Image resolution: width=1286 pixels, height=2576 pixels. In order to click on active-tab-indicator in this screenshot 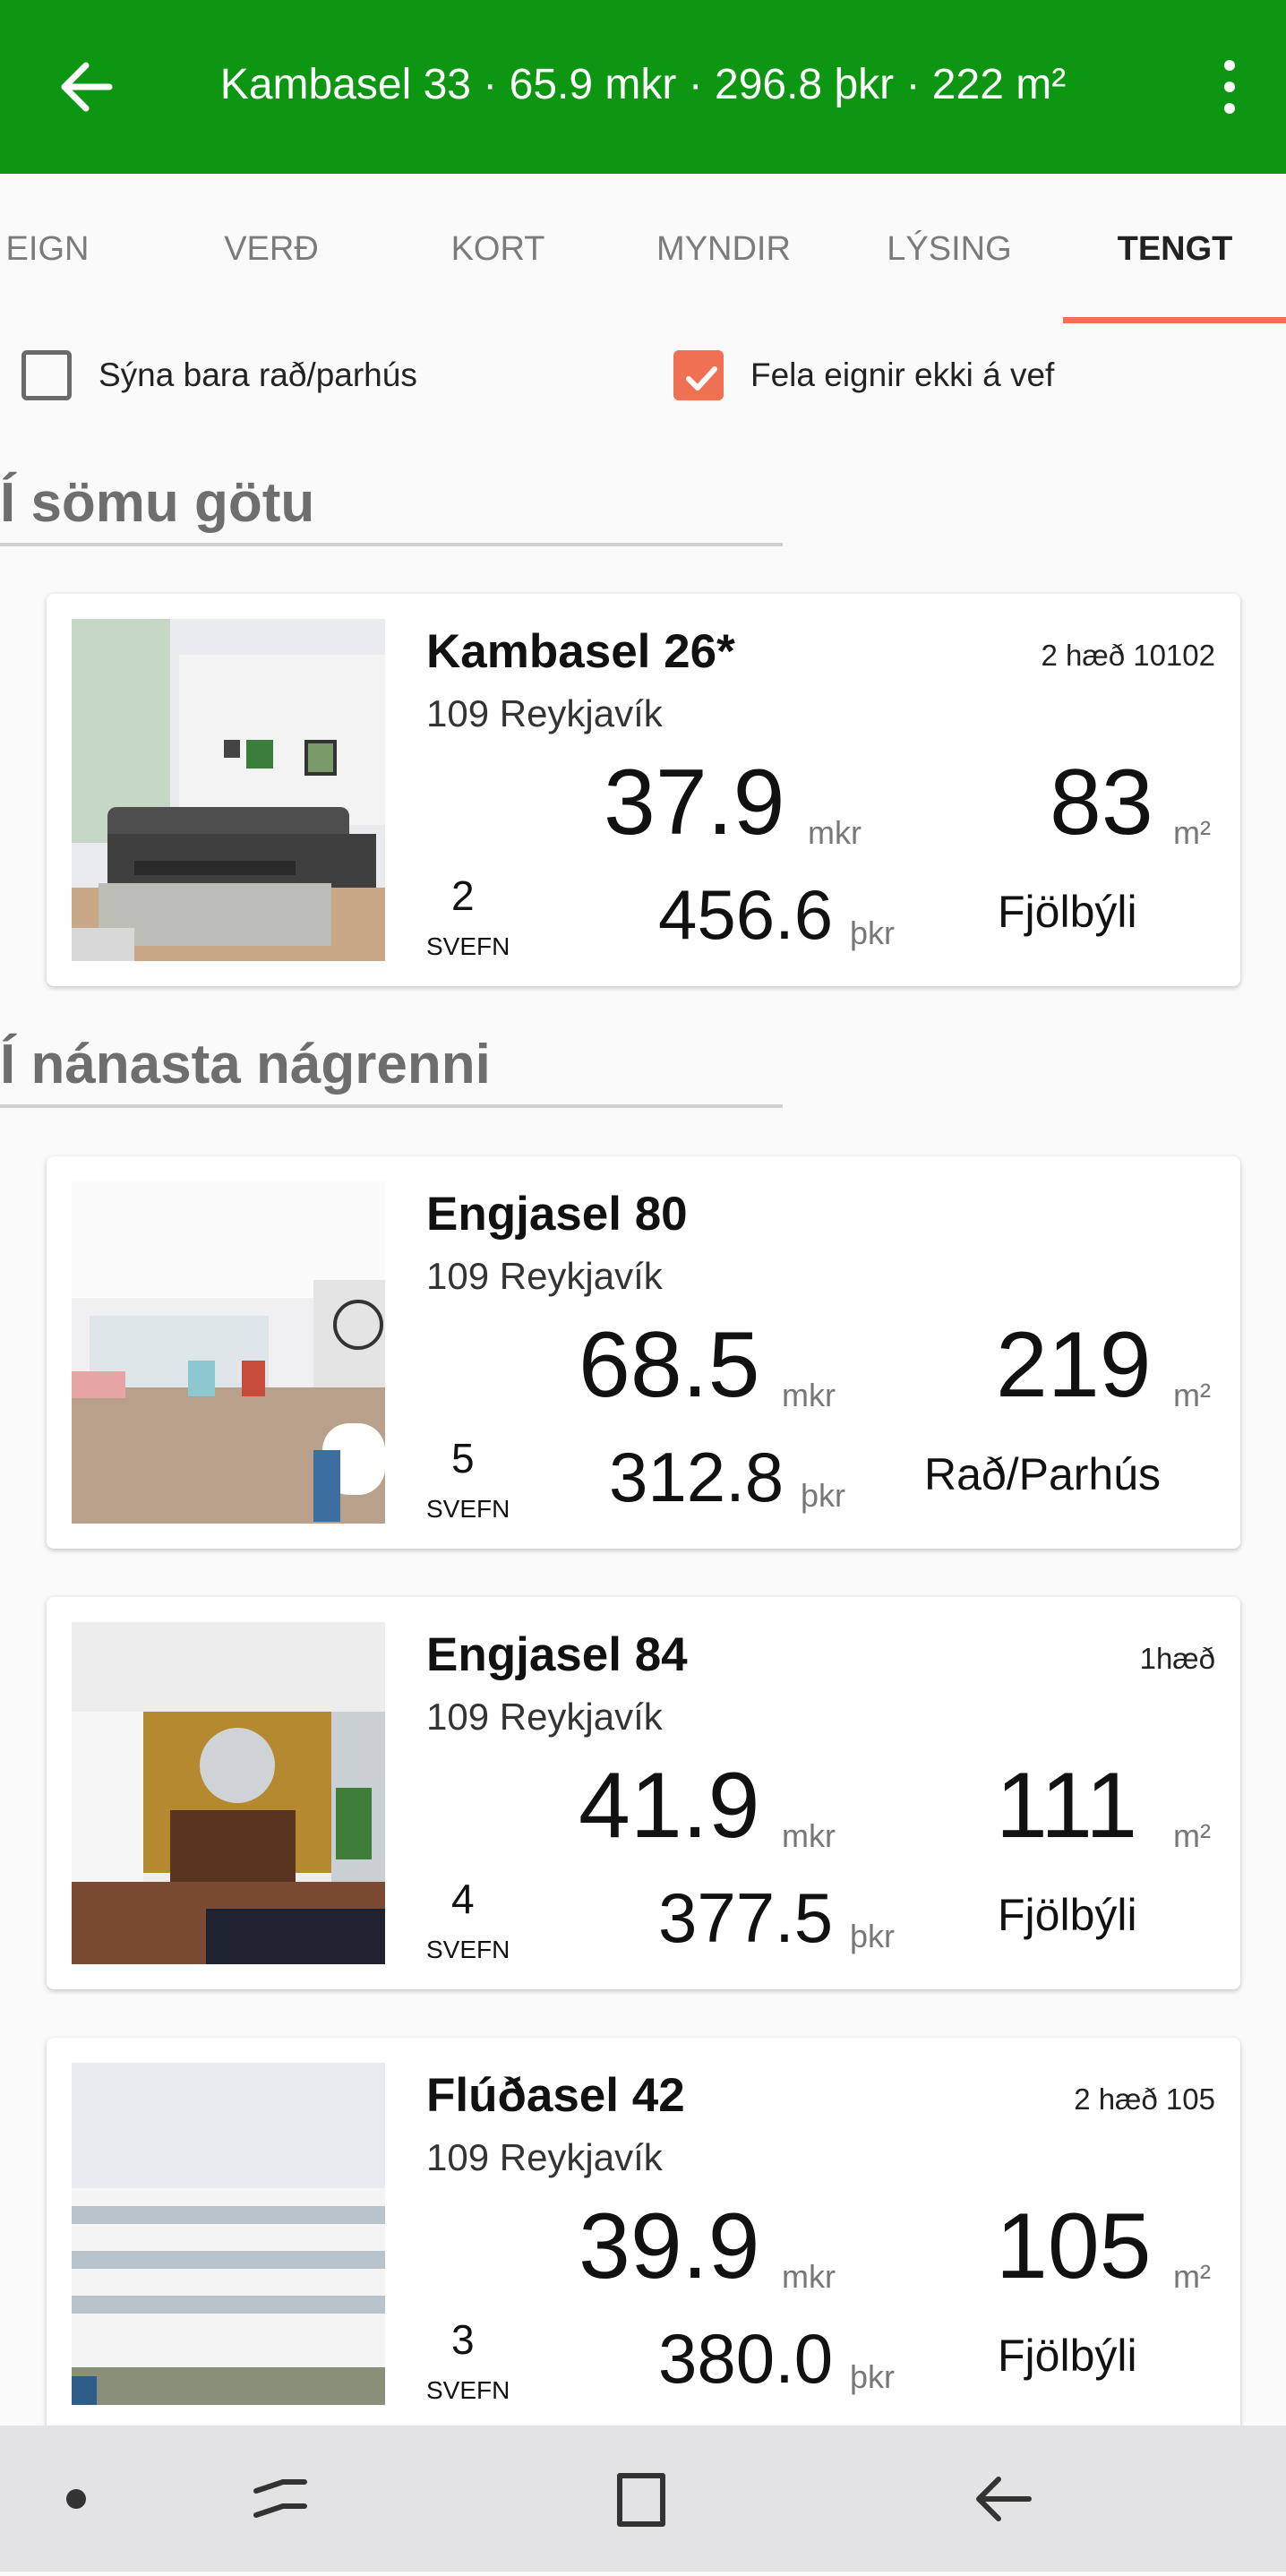, I will do `click(1175, 320)`.